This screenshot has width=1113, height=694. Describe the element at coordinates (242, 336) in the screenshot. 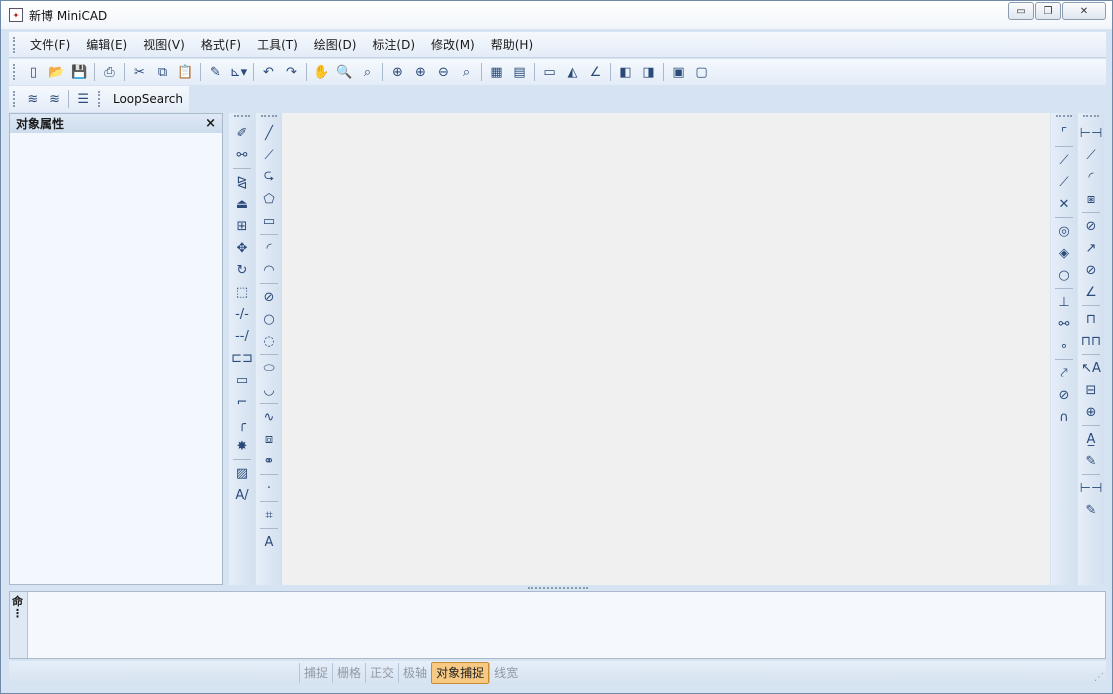

I see `extend-icon: --/` at that location.